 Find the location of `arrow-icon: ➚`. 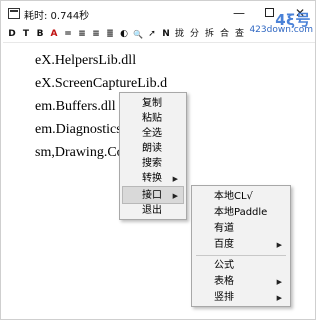

arrow-icon: ➚ is located at coordinates (152, 34).